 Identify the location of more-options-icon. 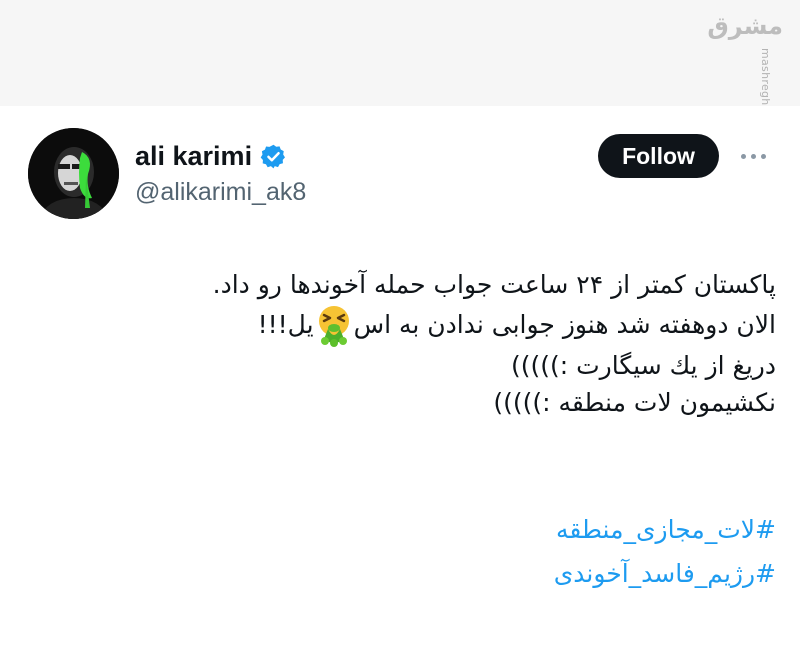
(753, 156).